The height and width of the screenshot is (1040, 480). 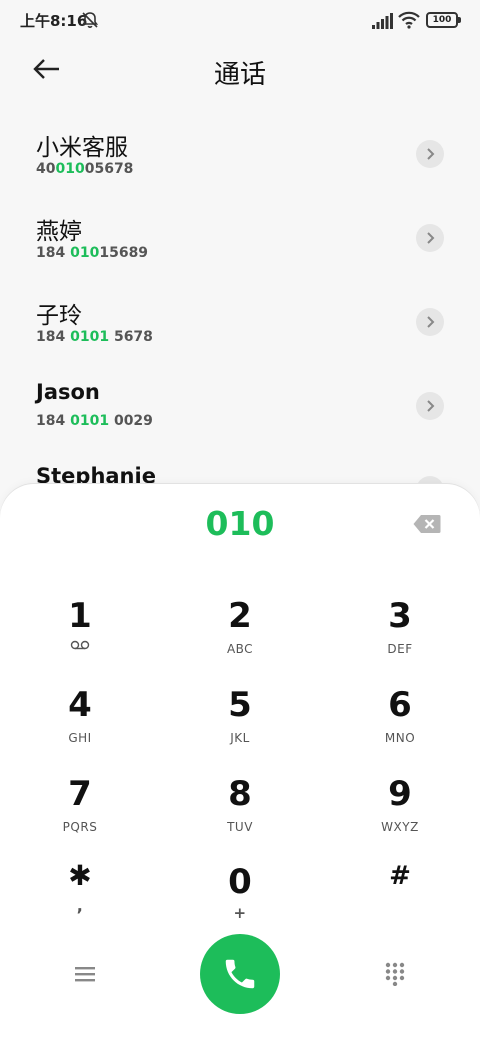 I want to click on key-1: 1, so click(x=80, y=636).